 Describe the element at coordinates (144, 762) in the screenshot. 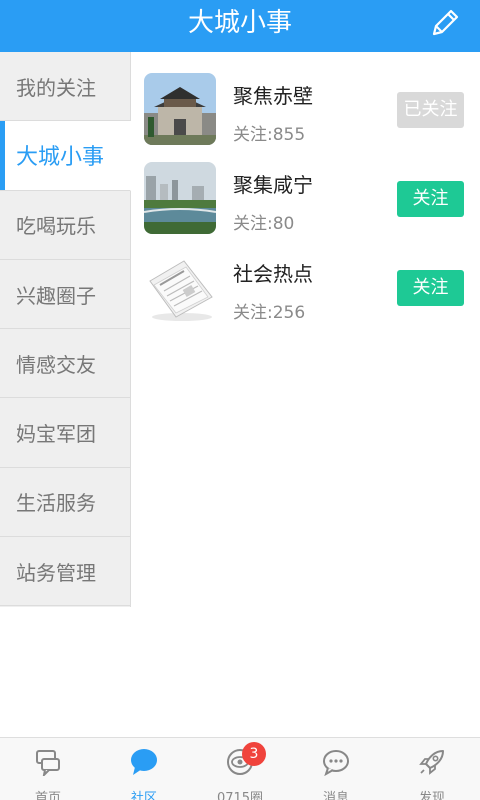

I see `speech-bubble-icon` at that location.